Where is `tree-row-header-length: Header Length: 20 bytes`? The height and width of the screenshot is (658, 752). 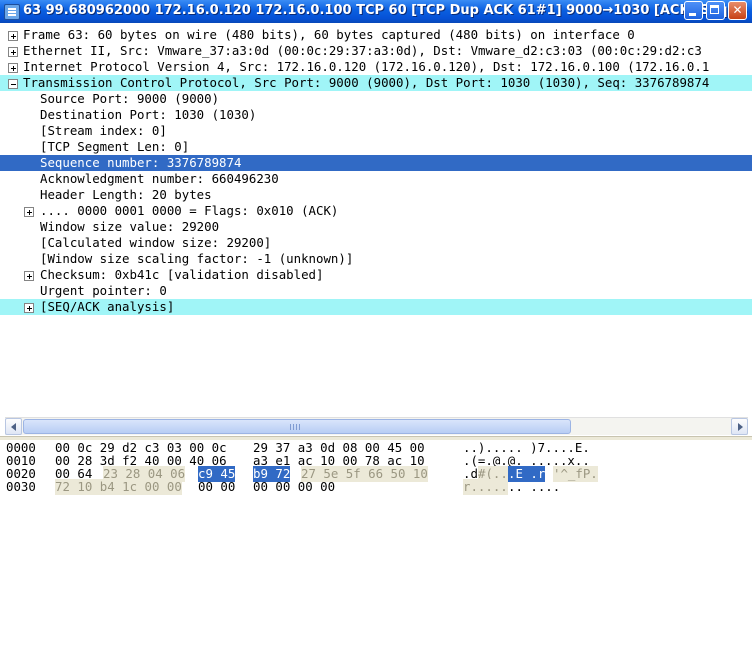
tree-row-header-length: Header Length: 20 bytes is located at coordinates (376, 195).